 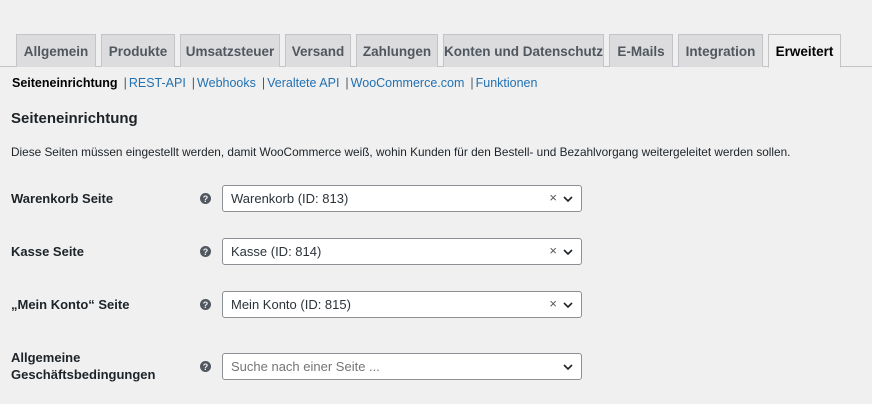 I want to click on tab-integration: Integration, so click(x=720, y=50).